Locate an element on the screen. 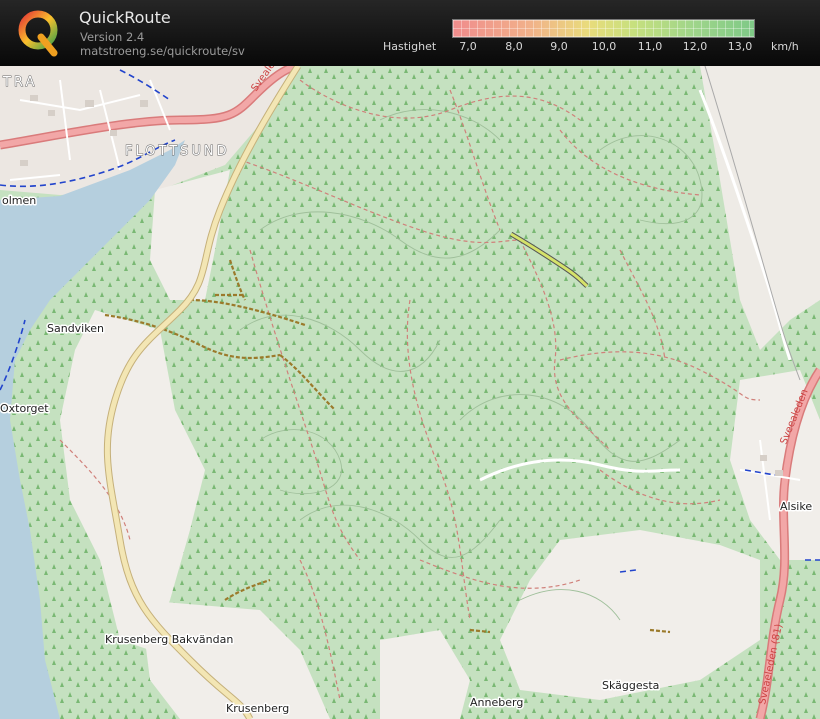 This screenshot has width=820, height=719. speed-unit: km/h is located at coordinates (785, 46).